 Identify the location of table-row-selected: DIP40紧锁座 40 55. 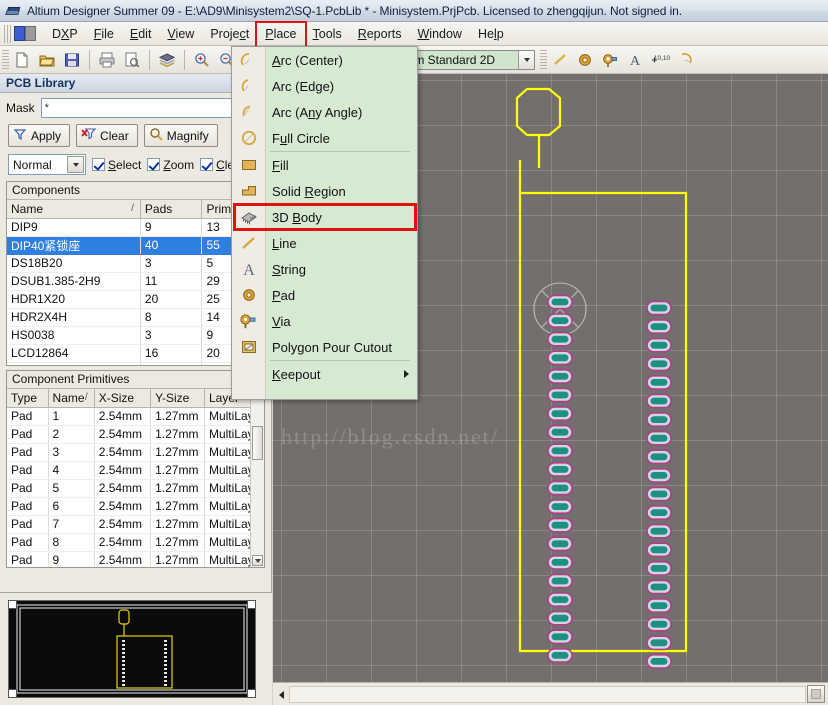
(135, 245).